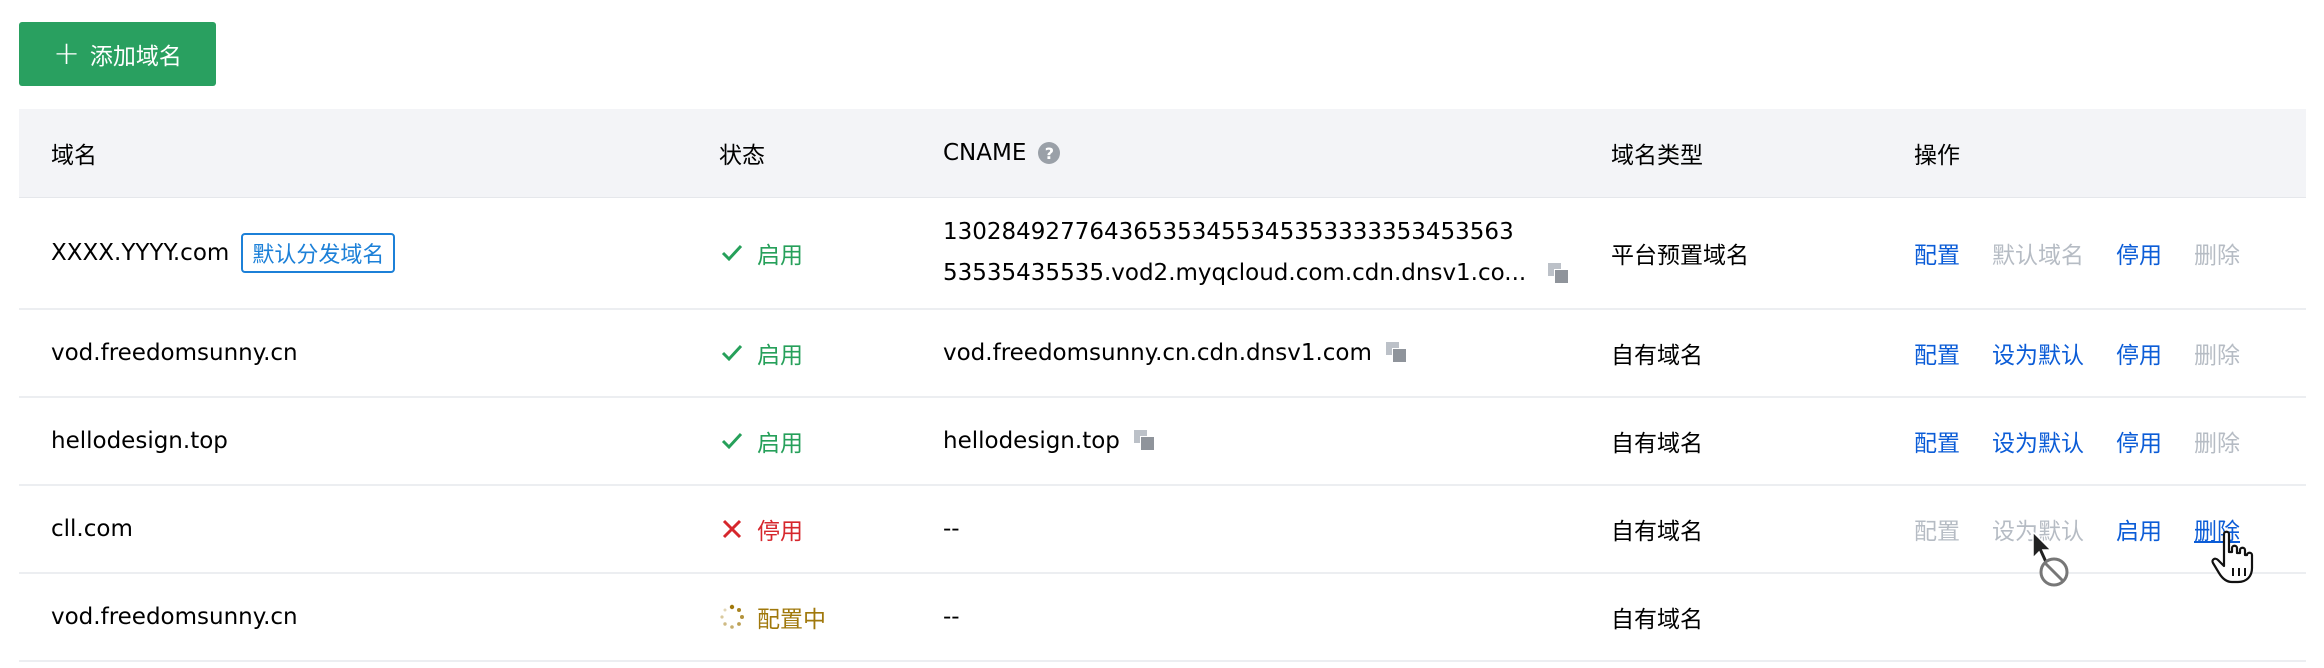  I want to click on type-cell: 平台预置域名, so click(1680, 256).